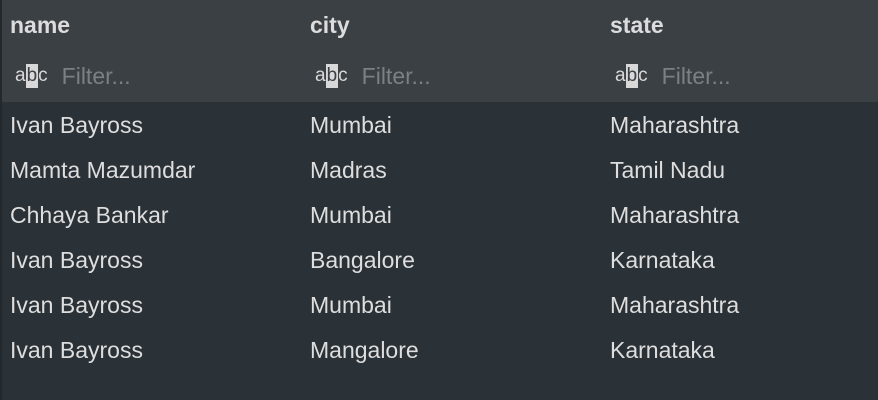 The image size is (878, 400). What do you see at coordinates (439, 350) in the screenshot?
I see `table-row: Ivan Bayross Mangalore Karnataka` at bounding box center [439, 350].